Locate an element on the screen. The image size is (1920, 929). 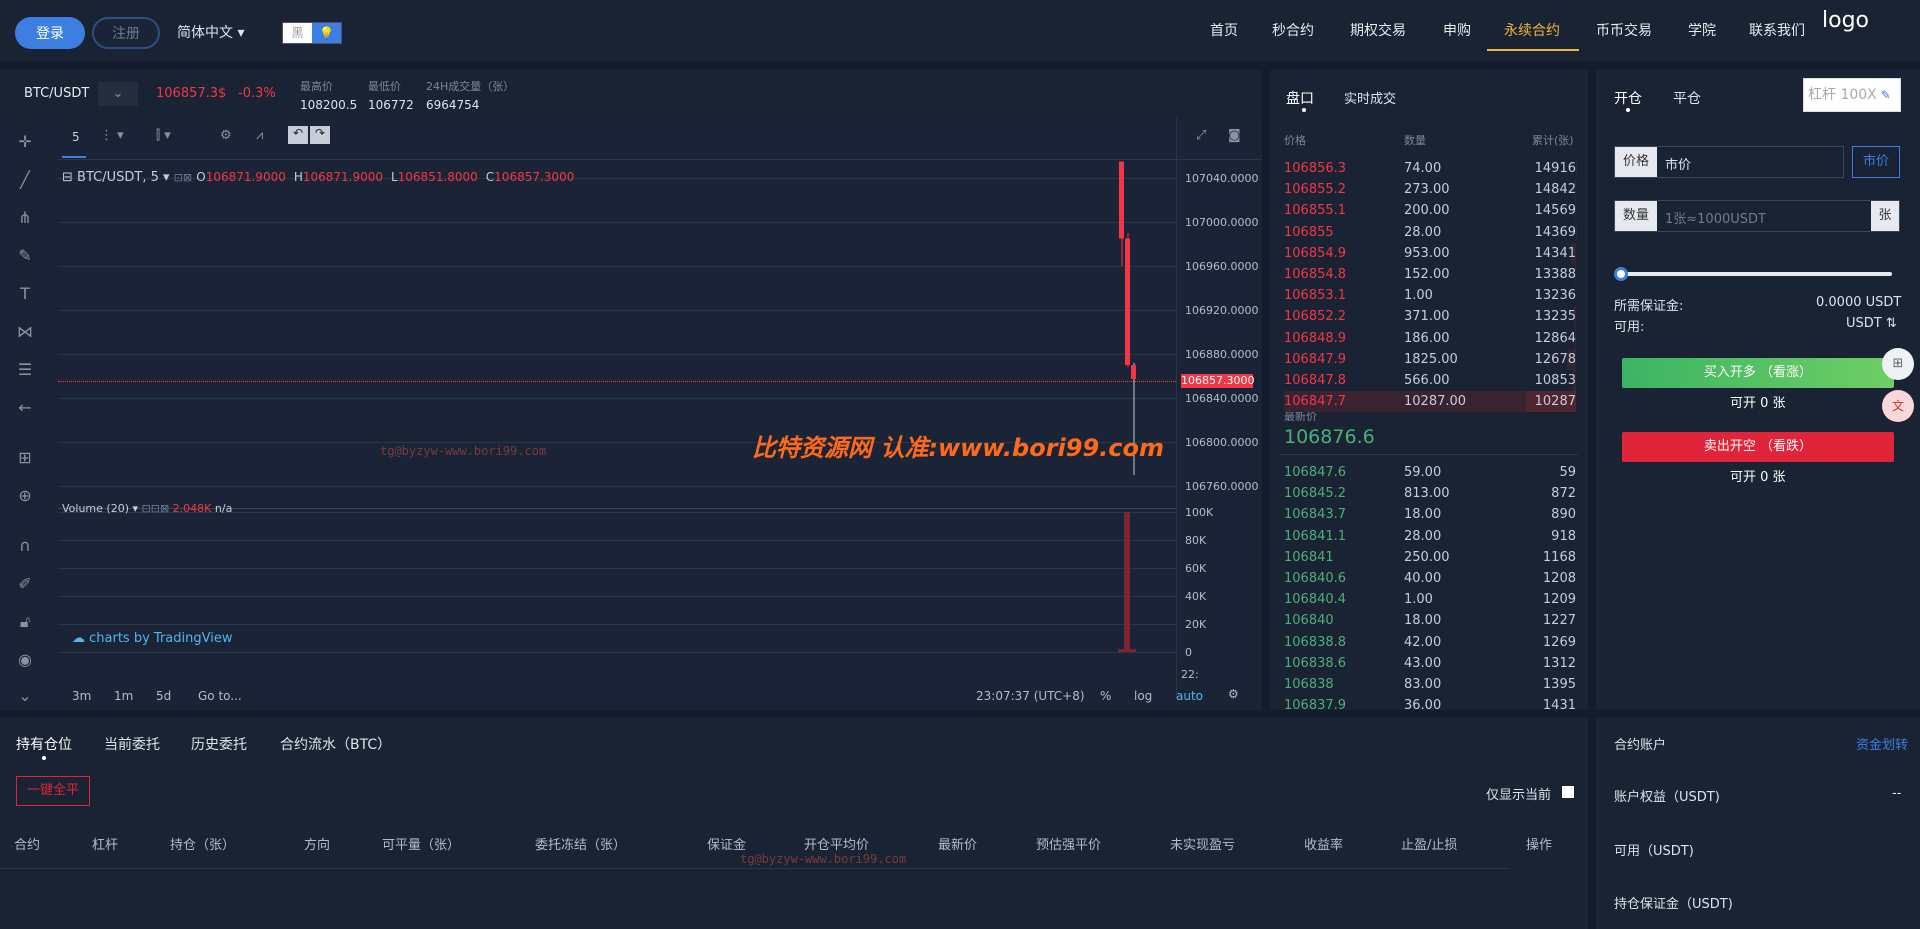
bid-qty: 813.00 is located at coordinates (1427, 494).